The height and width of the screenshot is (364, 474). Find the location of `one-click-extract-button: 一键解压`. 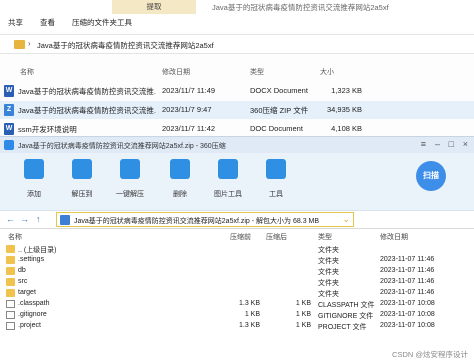

one-click-extract-button: 一键解压 is located at coordinates (130, 179).